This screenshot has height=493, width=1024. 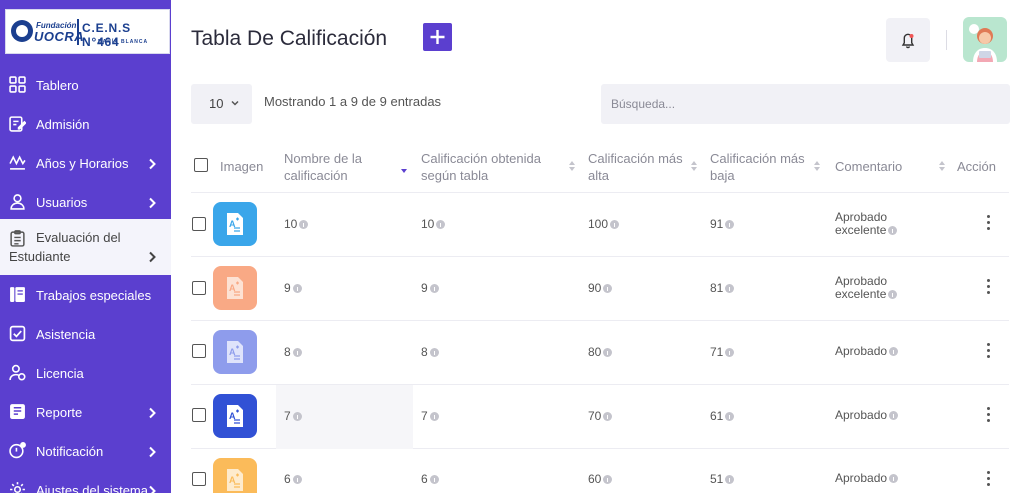 I want to click on grade-obtained: 6, so click(x=424, y=479).